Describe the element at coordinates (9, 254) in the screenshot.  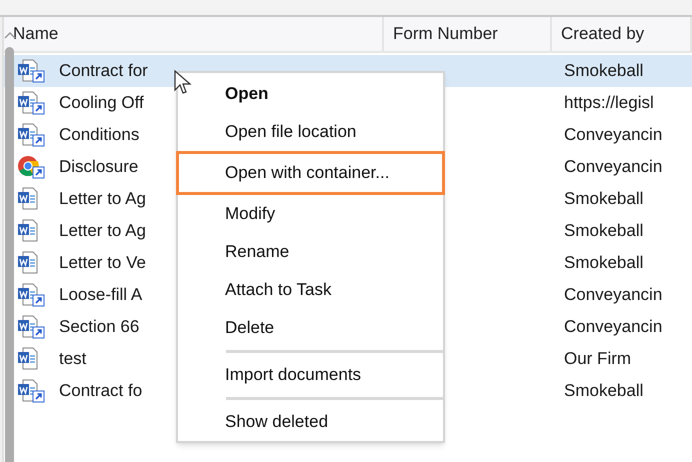
I see `scrollbar-thumb` at that location.